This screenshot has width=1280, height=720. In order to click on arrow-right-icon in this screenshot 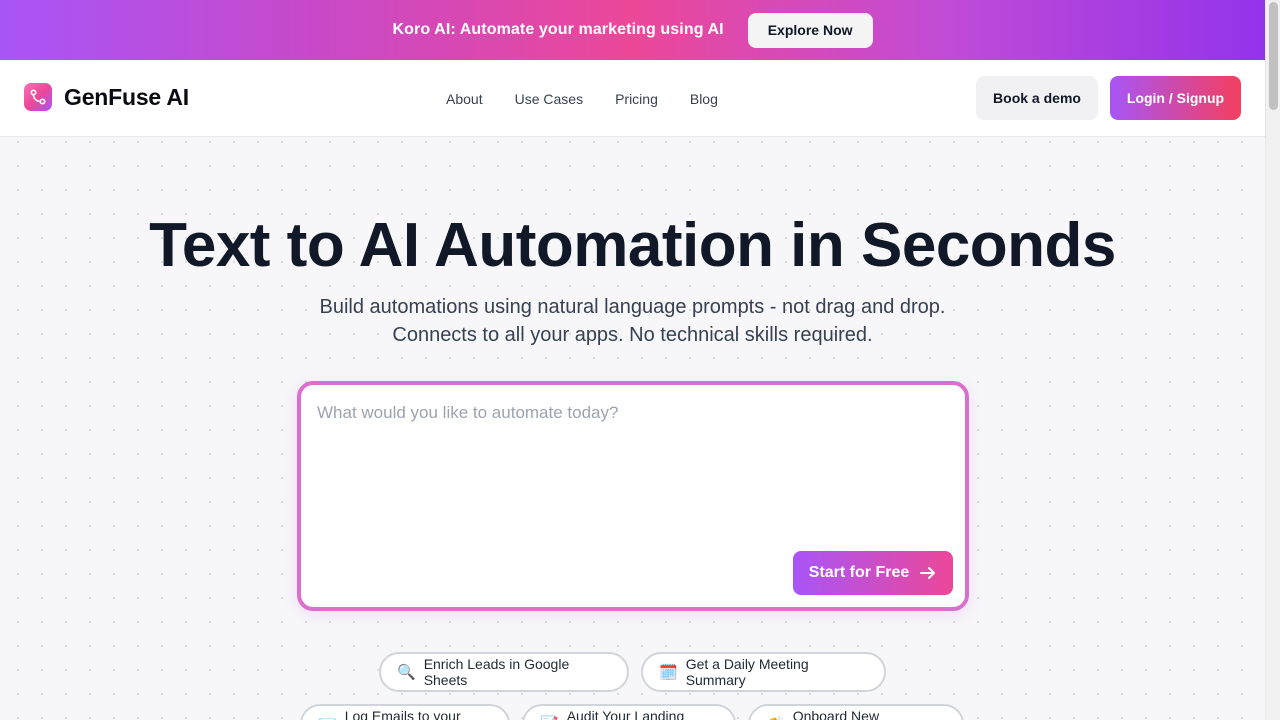, I will do `click(928, 573)`.